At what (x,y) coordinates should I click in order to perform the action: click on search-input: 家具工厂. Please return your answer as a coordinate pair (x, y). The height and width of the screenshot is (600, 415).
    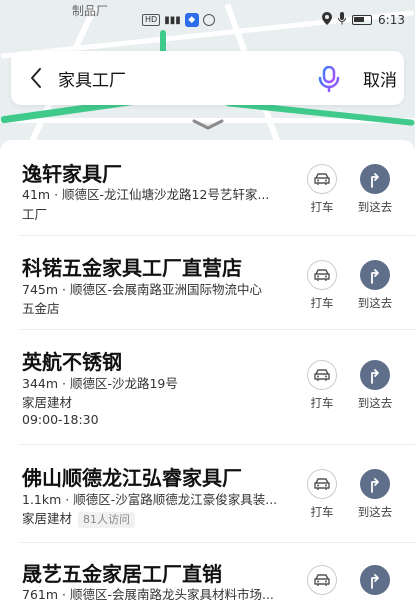
    Looking at the image, I should click on (92, 78).